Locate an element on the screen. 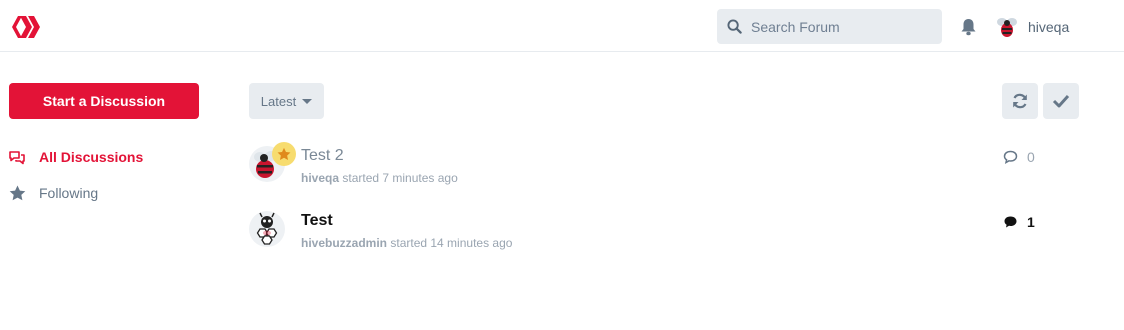 Image resolution: width=1124 pixels, height=330 pixels. reply-count-value: 1 is located at coordinates (1031, 222).